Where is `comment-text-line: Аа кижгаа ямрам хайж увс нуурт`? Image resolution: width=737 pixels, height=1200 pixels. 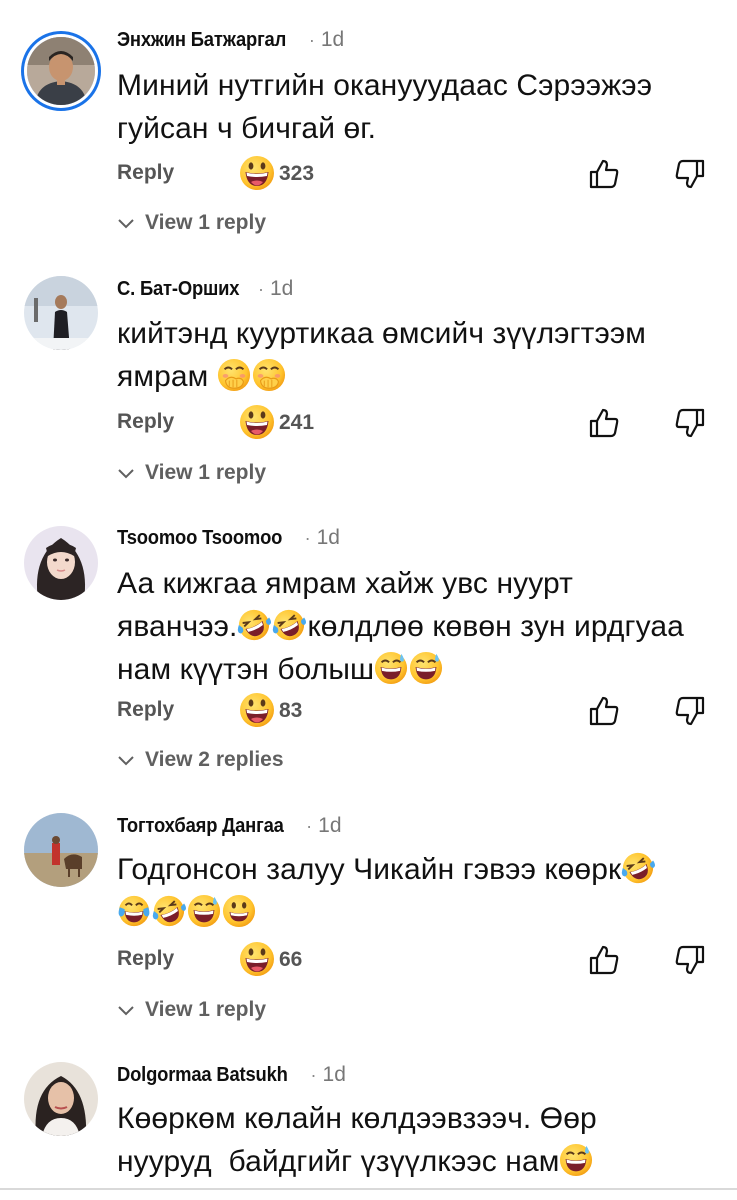 comment-text-line: Аа кижгаа ямрам хайж увс нуурт is located at coordinates (345, 583).